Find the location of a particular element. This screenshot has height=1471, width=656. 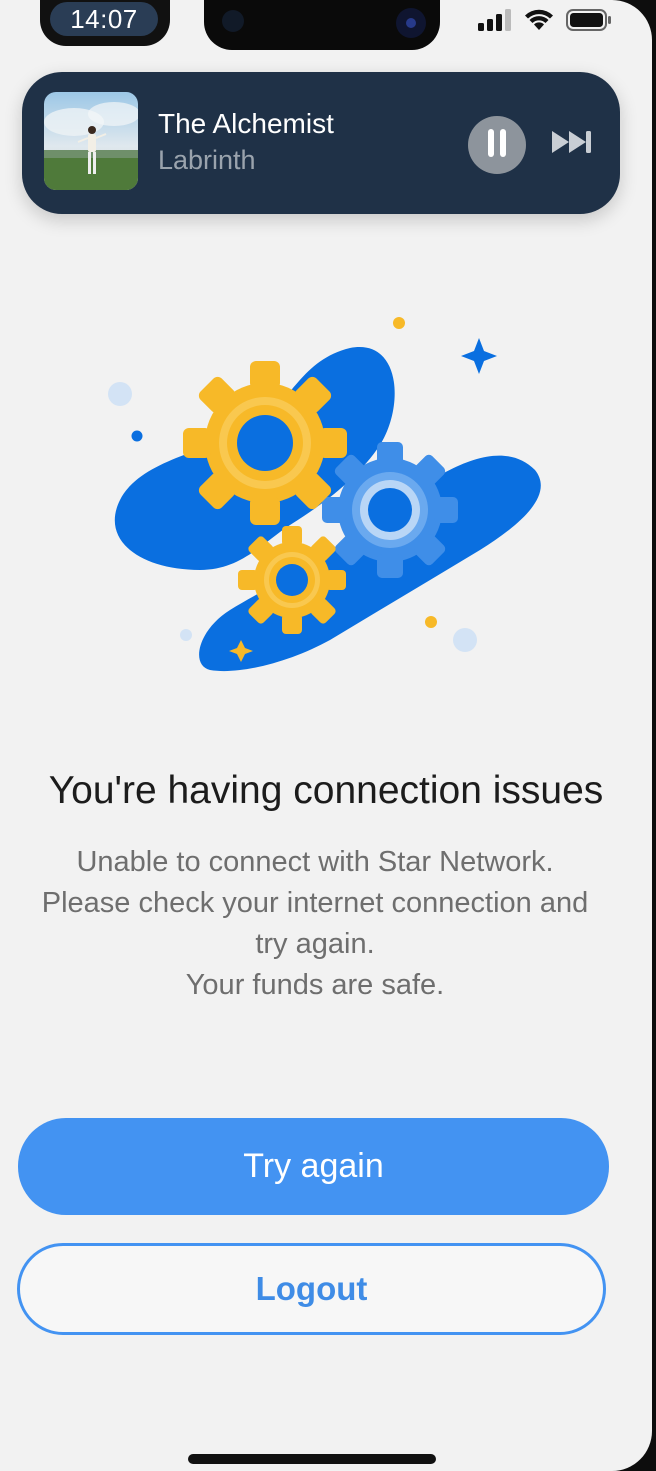

status-time: 14:07 is located at coordinates (104, 19).